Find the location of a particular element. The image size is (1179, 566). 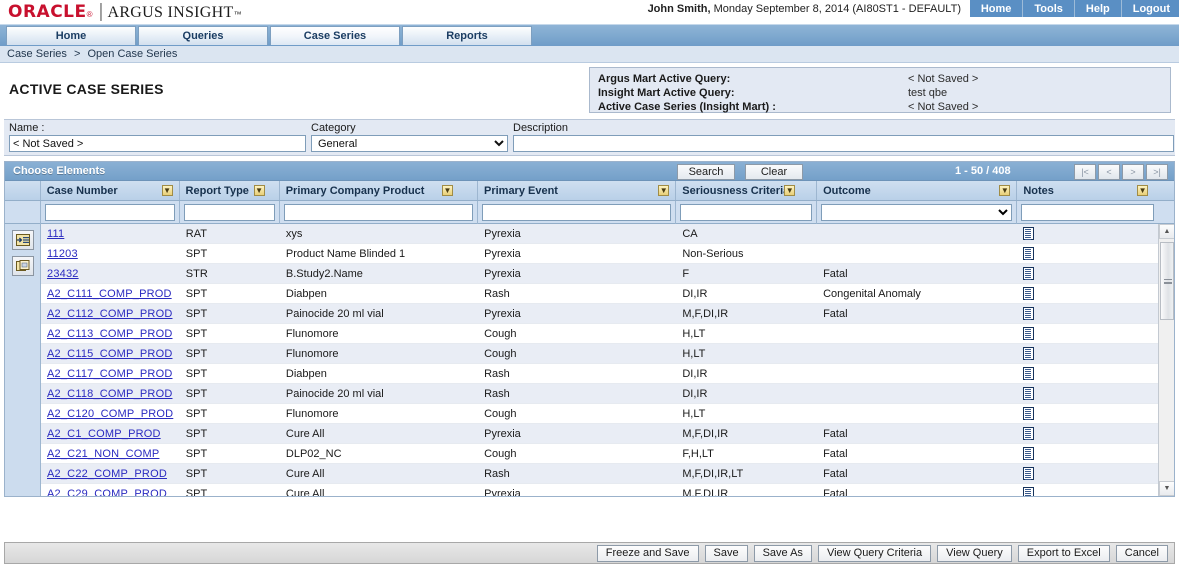

case-number-link: A2_C112_COMP_PROD is located at coordinates (109, 314).